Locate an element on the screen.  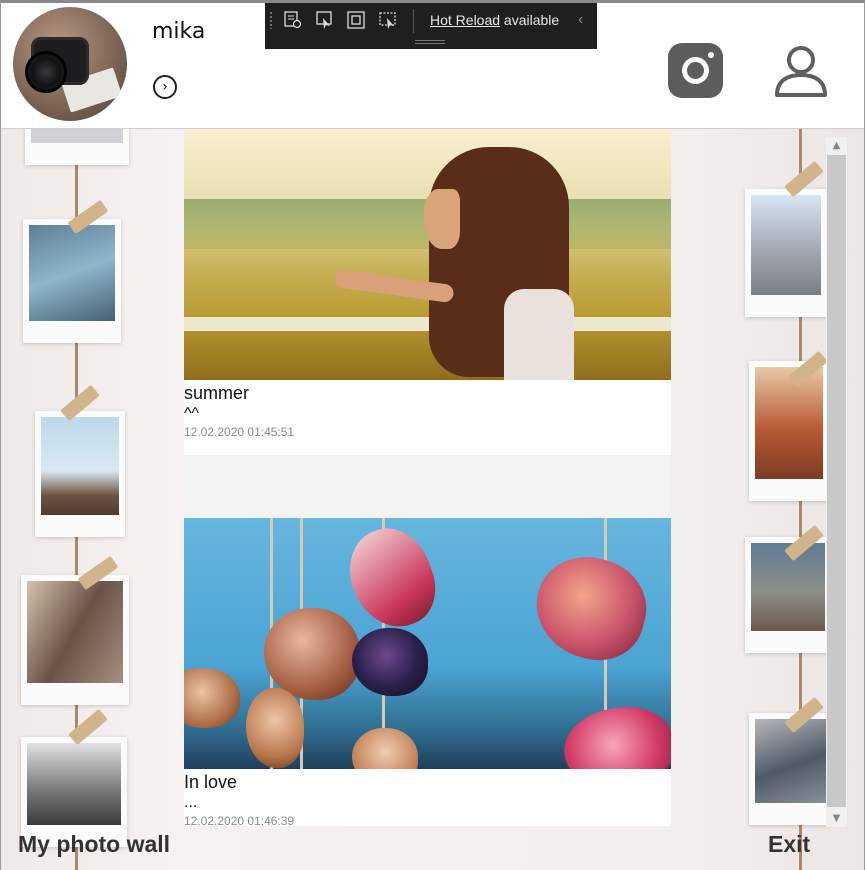
collapse-toolbar-icon: ‹ is located at coordinates (580, 20).